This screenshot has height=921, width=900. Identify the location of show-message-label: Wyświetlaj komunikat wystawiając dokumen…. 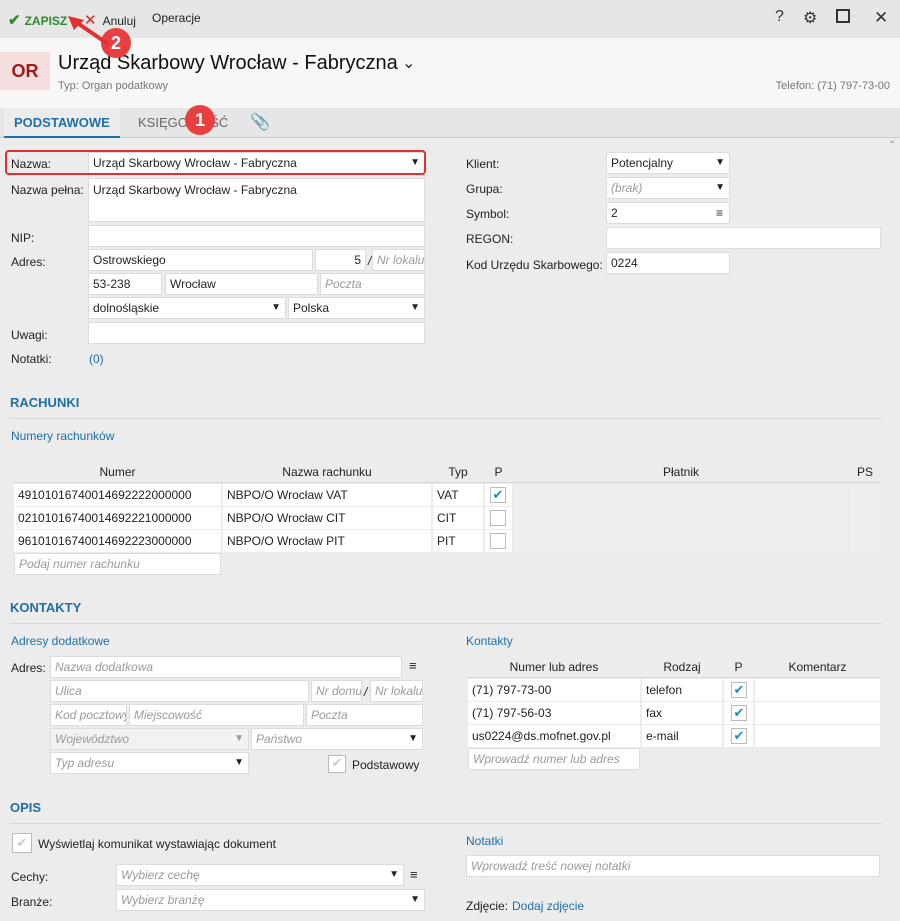
(157, 844).